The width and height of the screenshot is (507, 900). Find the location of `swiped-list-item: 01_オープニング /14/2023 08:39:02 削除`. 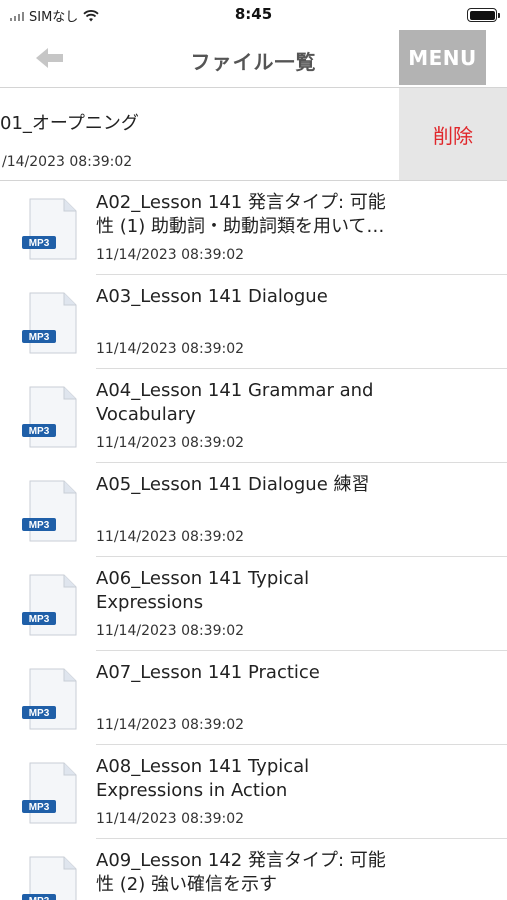

swiped-list-item: 01_オープニング /14/2023 08:39:02 削除 is located at coordinates (253, 134).